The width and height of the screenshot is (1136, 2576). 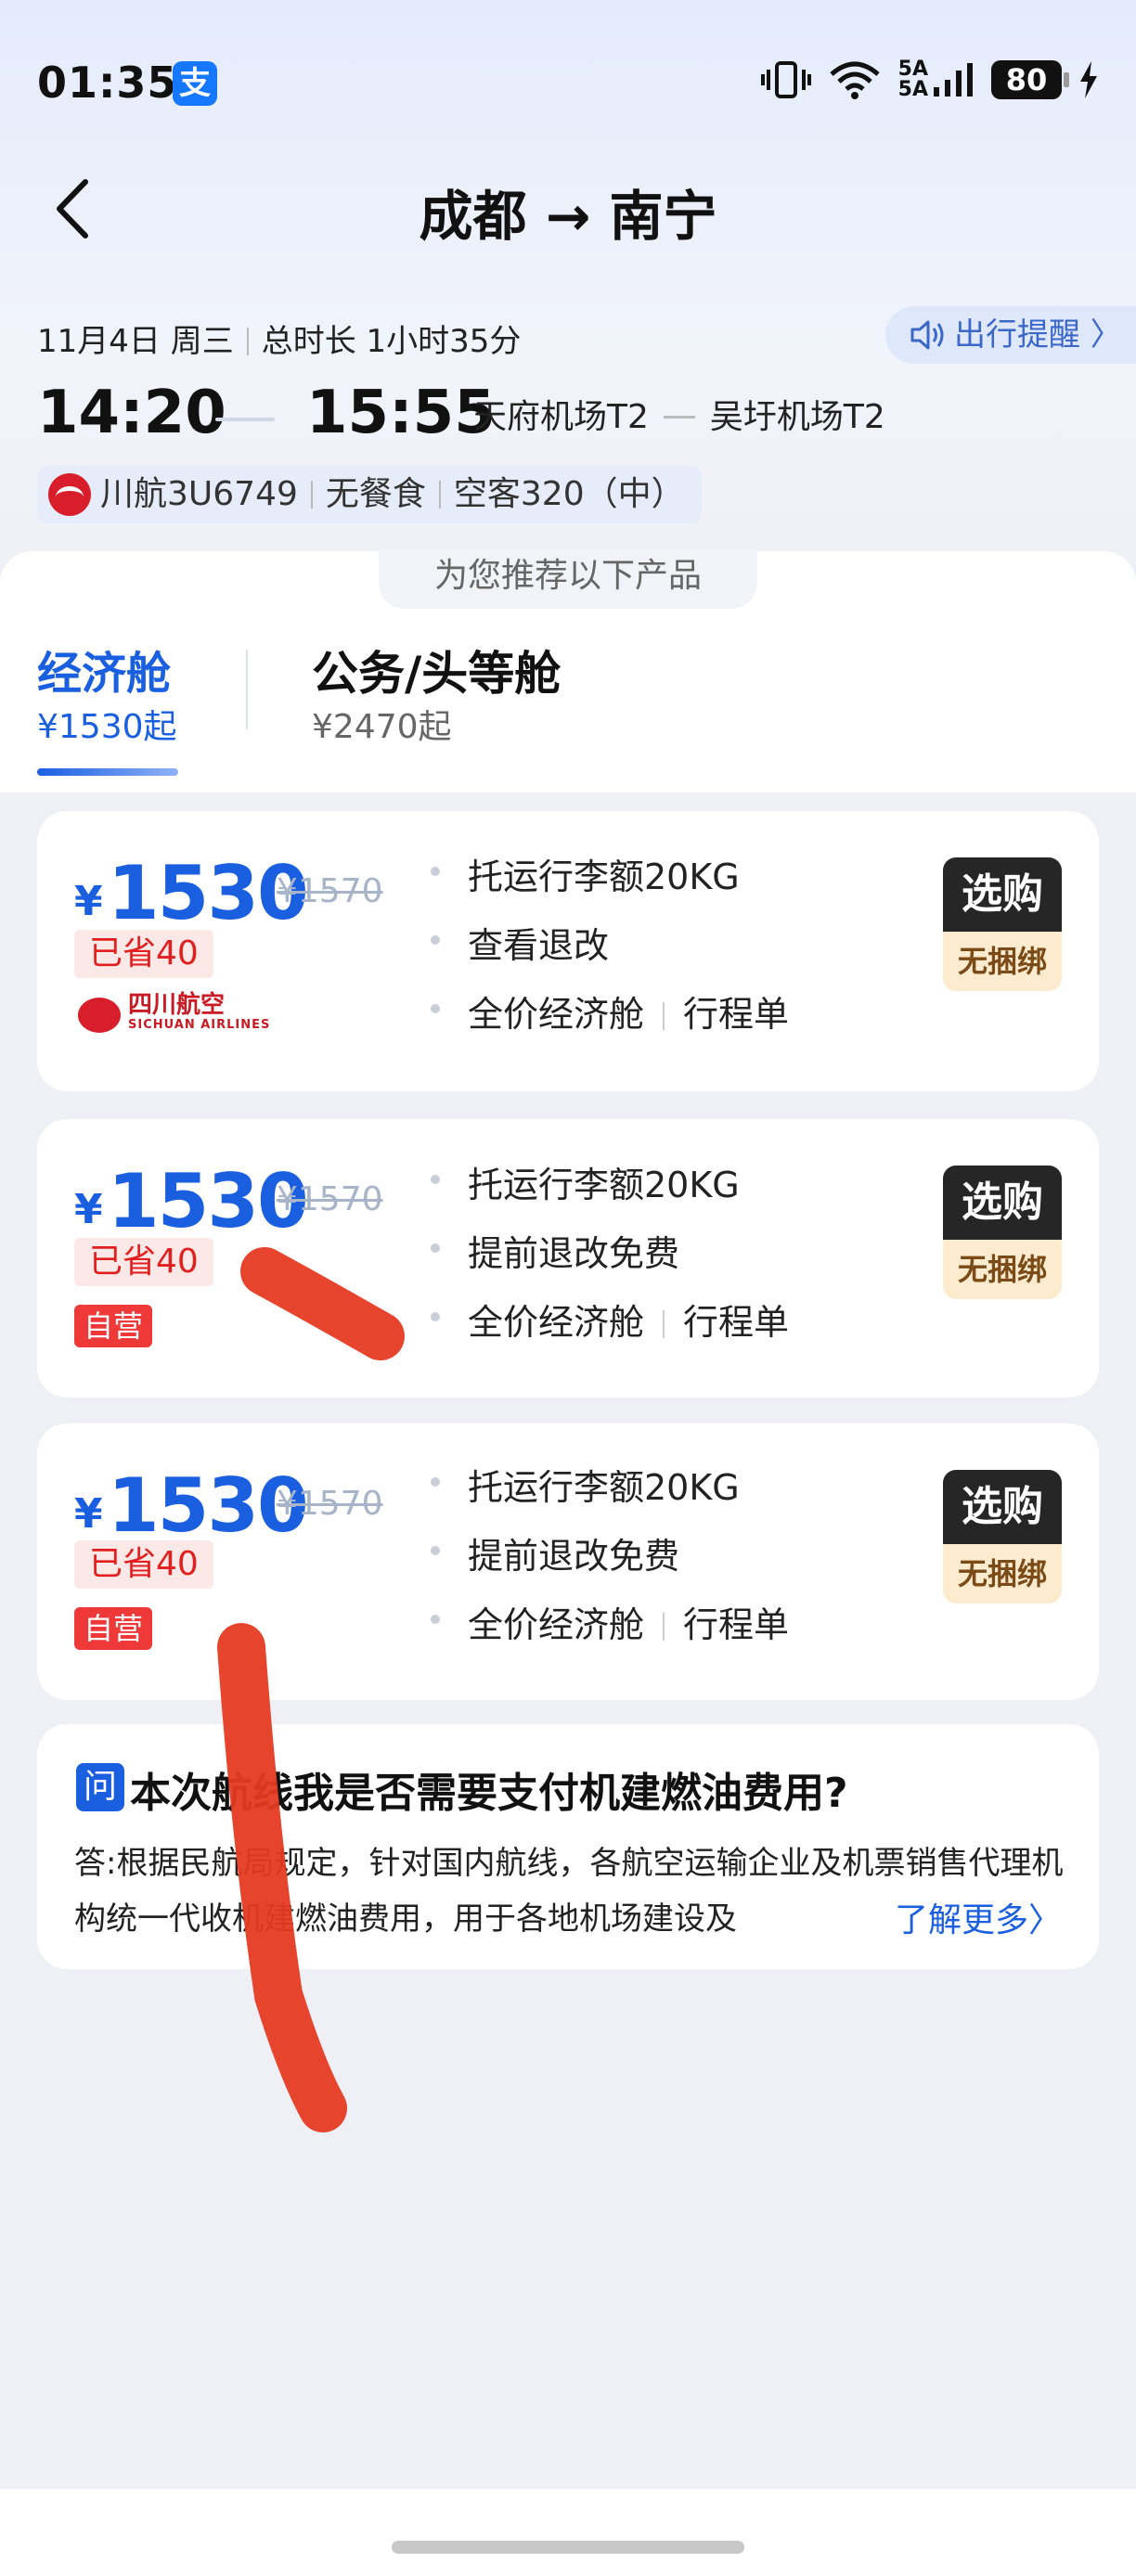 I want to click on signal-indicator: 5A 5A, so click(x=936, y=79).